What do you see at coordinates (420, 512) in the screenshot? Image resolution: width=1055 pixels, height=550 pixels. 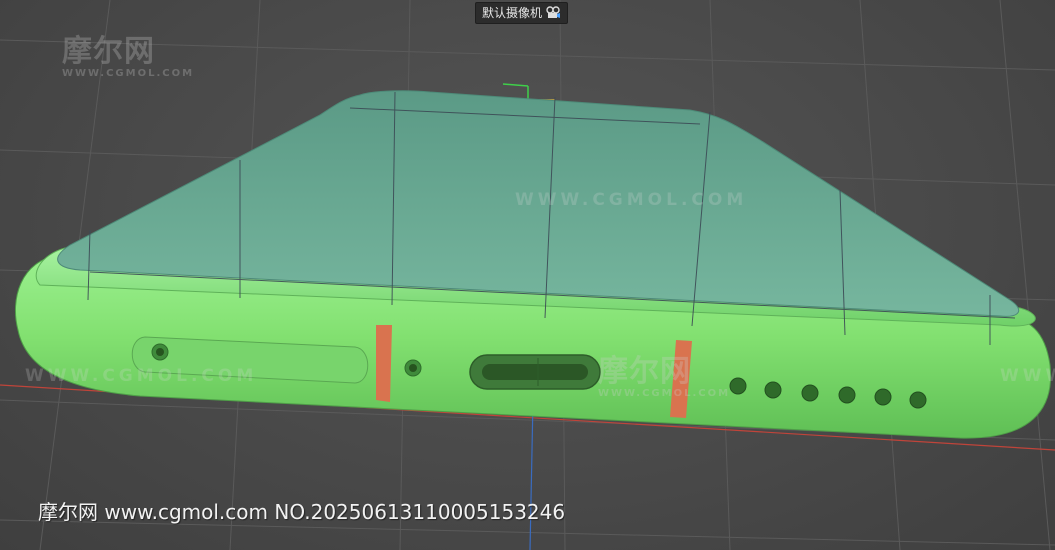 I see `footer-serial: NO.20250613110005153246` at bounding box center [420, 512].